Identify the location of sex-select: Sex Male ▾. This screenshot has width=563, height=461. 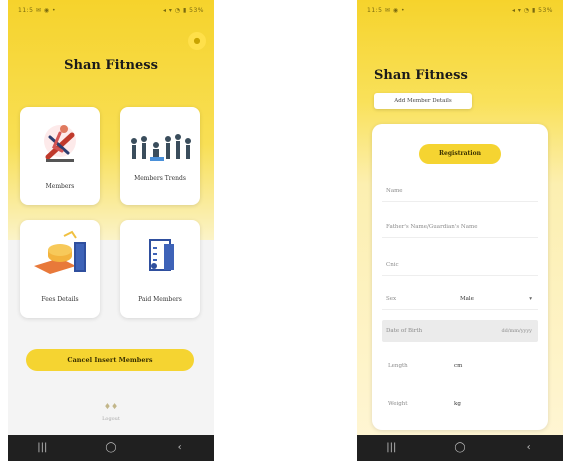
(460, 299).